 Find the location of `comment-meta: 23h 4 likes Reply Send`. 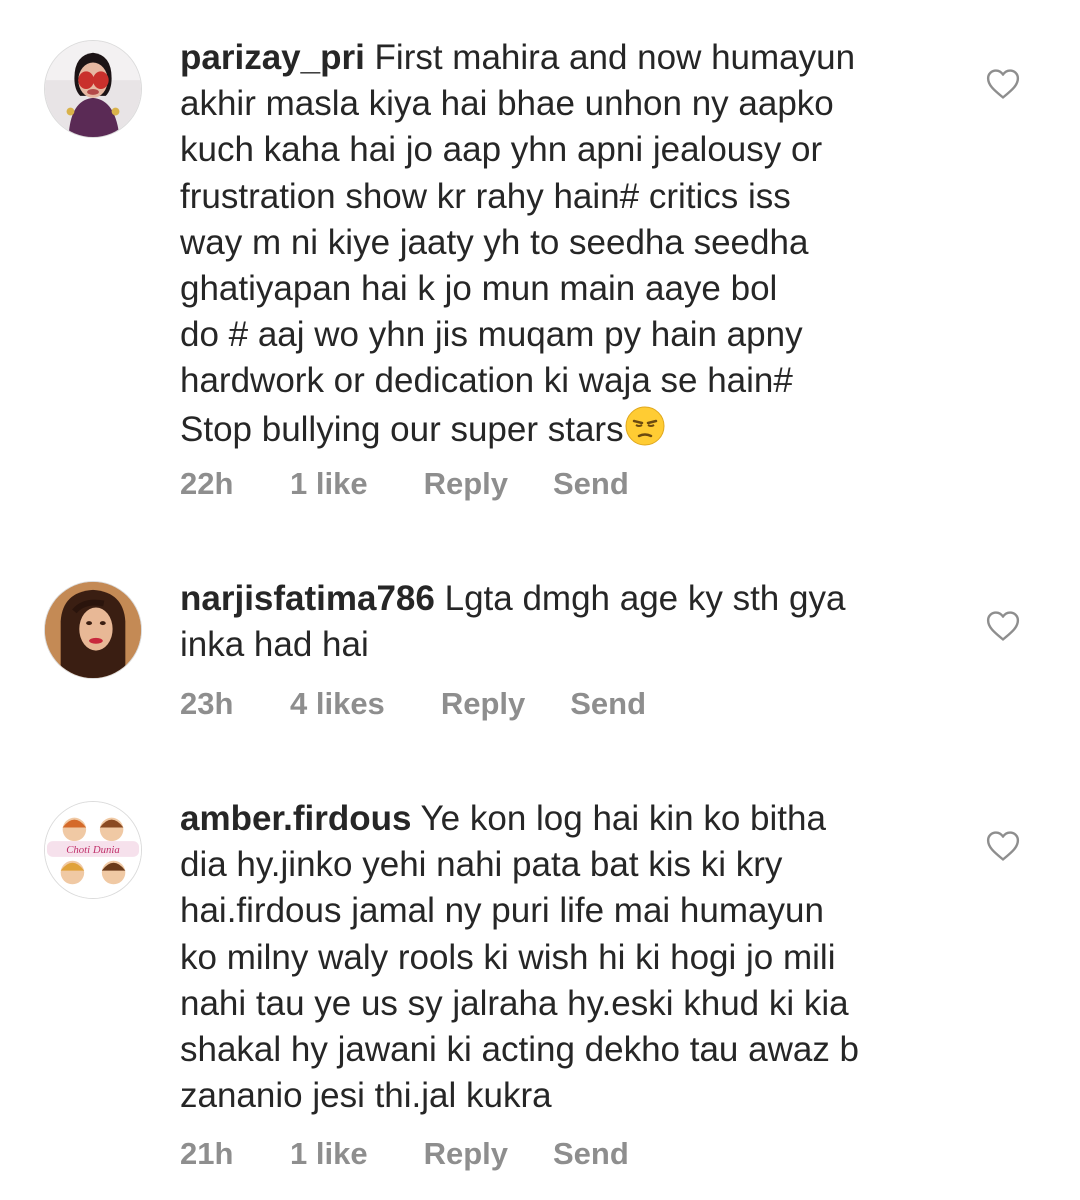

comment-meta: 23h 4 likes Reply Send is located at coordinates (413, 704).